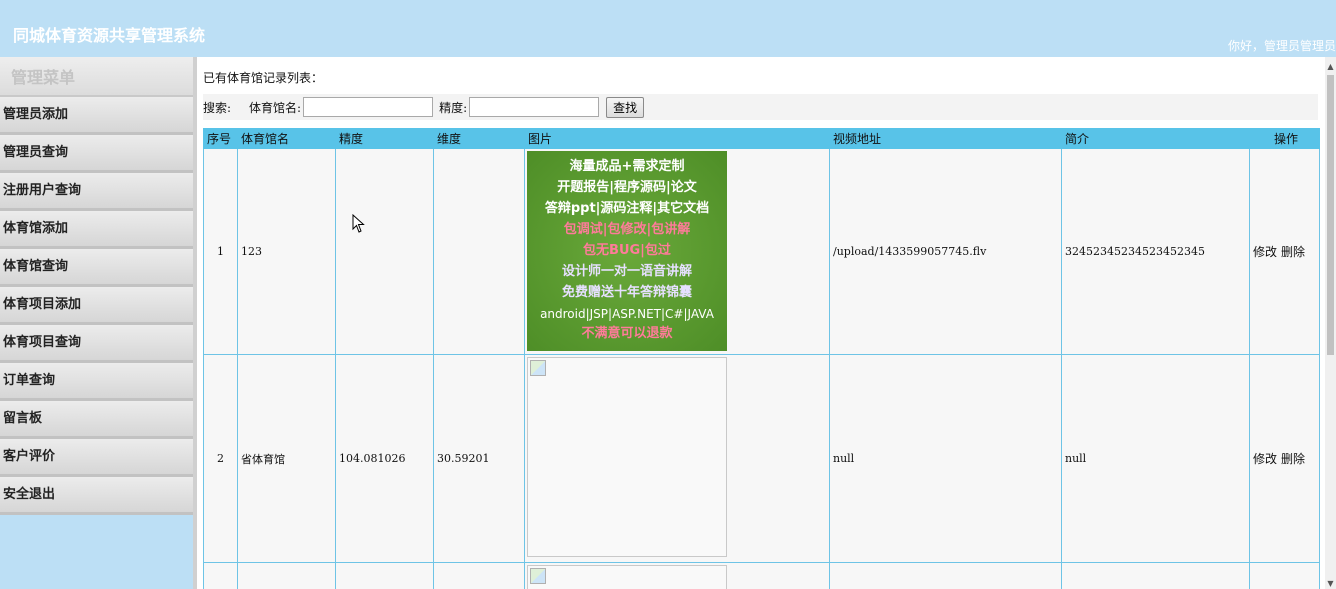 The height and width of the screenshot is (589, 1336). What do you see at coordinates (96, 496) in the screenshot?
I see `sidebar-item-logout: 安全退出` at bounding box center [96, 496].